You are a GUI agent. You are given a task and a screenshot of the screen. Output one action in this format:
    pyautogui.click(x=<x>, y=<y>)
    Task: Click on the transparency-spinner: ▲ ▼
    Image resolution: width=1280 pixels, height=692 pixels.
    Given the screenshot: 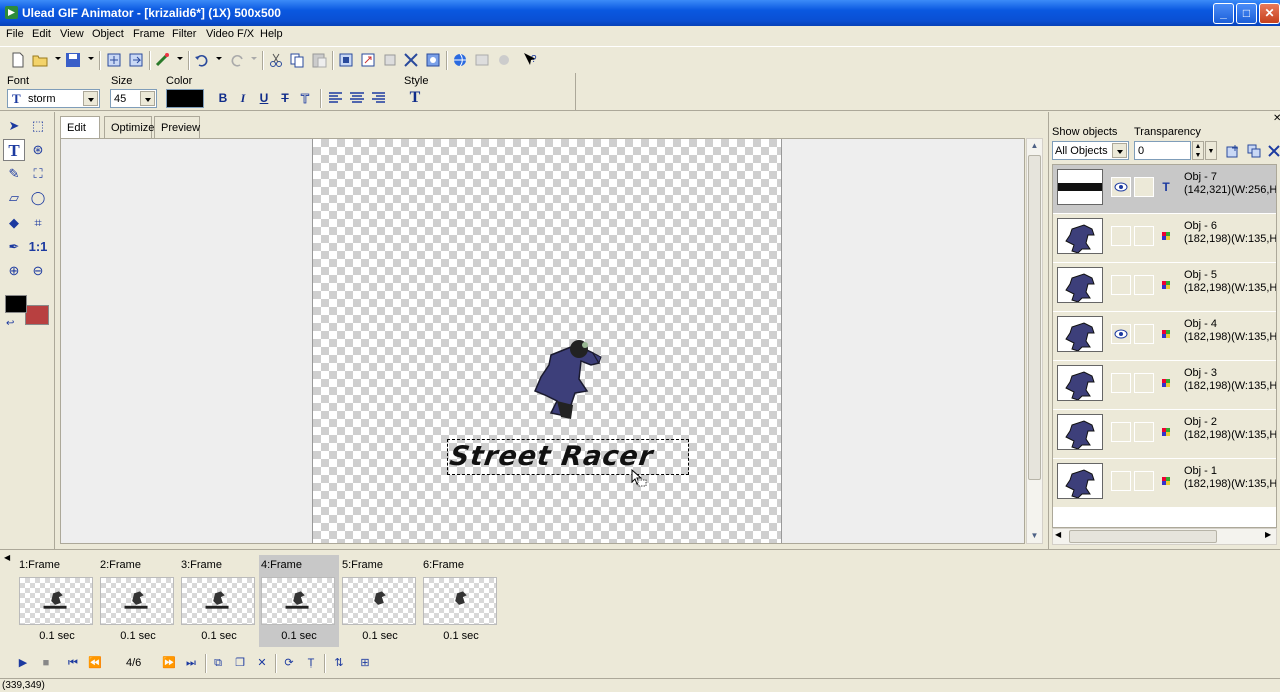 What is the action you would take?
    pyautogui.click(x=1198, y=150)
    